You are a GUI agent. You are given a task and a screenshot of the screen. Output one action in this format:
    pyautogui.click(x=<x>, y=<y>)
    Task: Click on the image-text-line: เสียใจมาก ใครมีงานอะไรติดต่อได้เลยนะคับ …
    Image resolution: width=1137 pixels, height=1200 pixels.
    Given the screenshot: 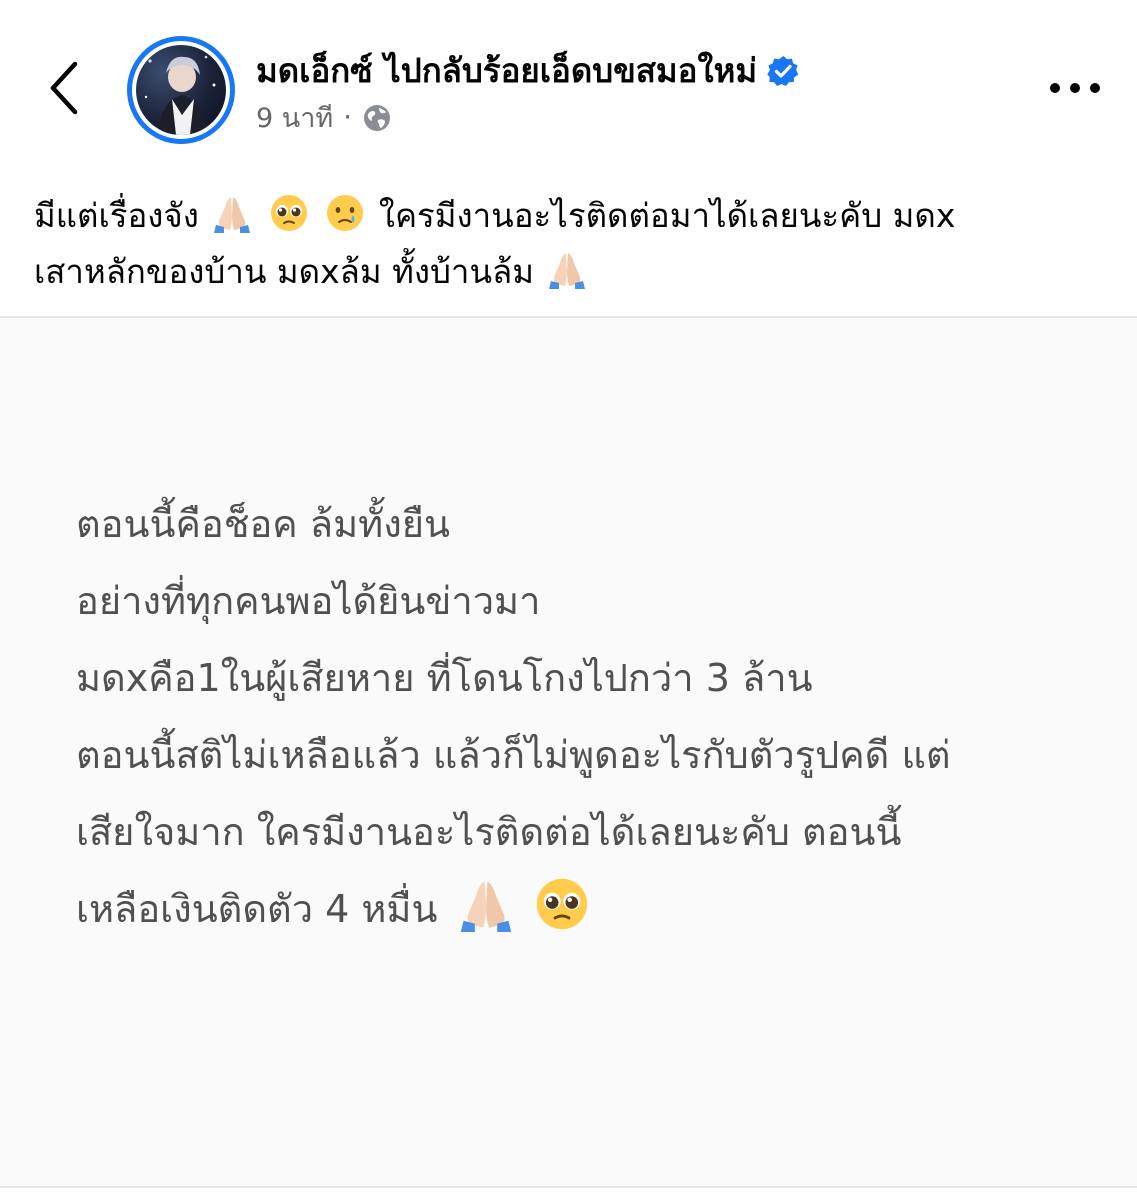 What is the action you would take?
    pyautogui.click(x=489, y=832)
    